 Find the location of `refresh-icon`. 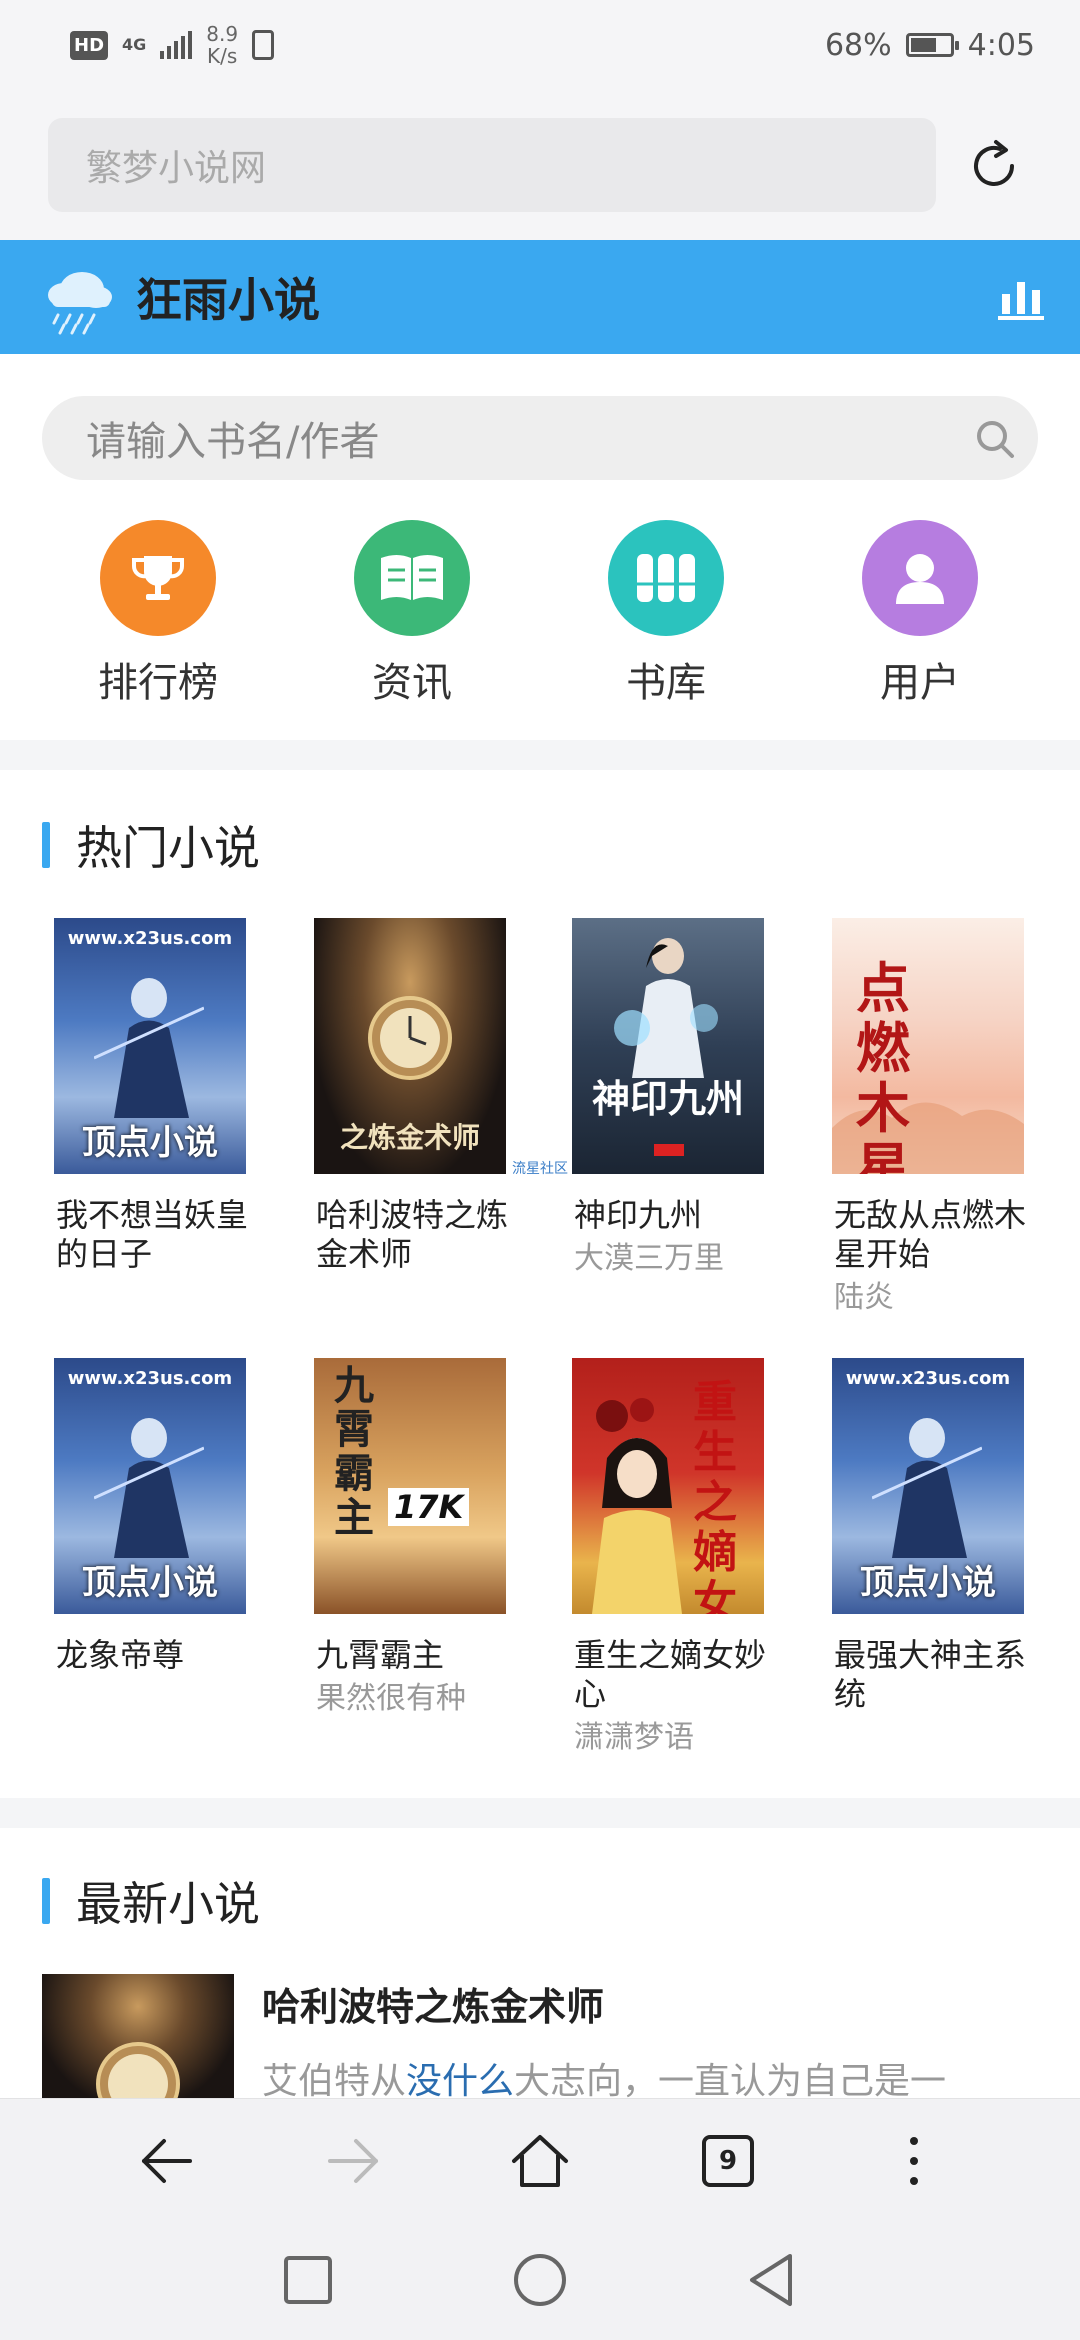

refresh-icon is located at coordinates (994, 166).